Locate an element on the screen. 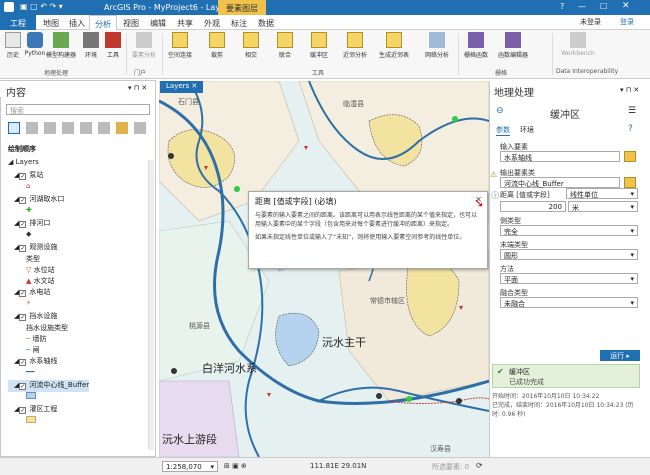 The image size is (650, 475). feature-analysis-button: 要素分析 is located at coordinates (144, 45).